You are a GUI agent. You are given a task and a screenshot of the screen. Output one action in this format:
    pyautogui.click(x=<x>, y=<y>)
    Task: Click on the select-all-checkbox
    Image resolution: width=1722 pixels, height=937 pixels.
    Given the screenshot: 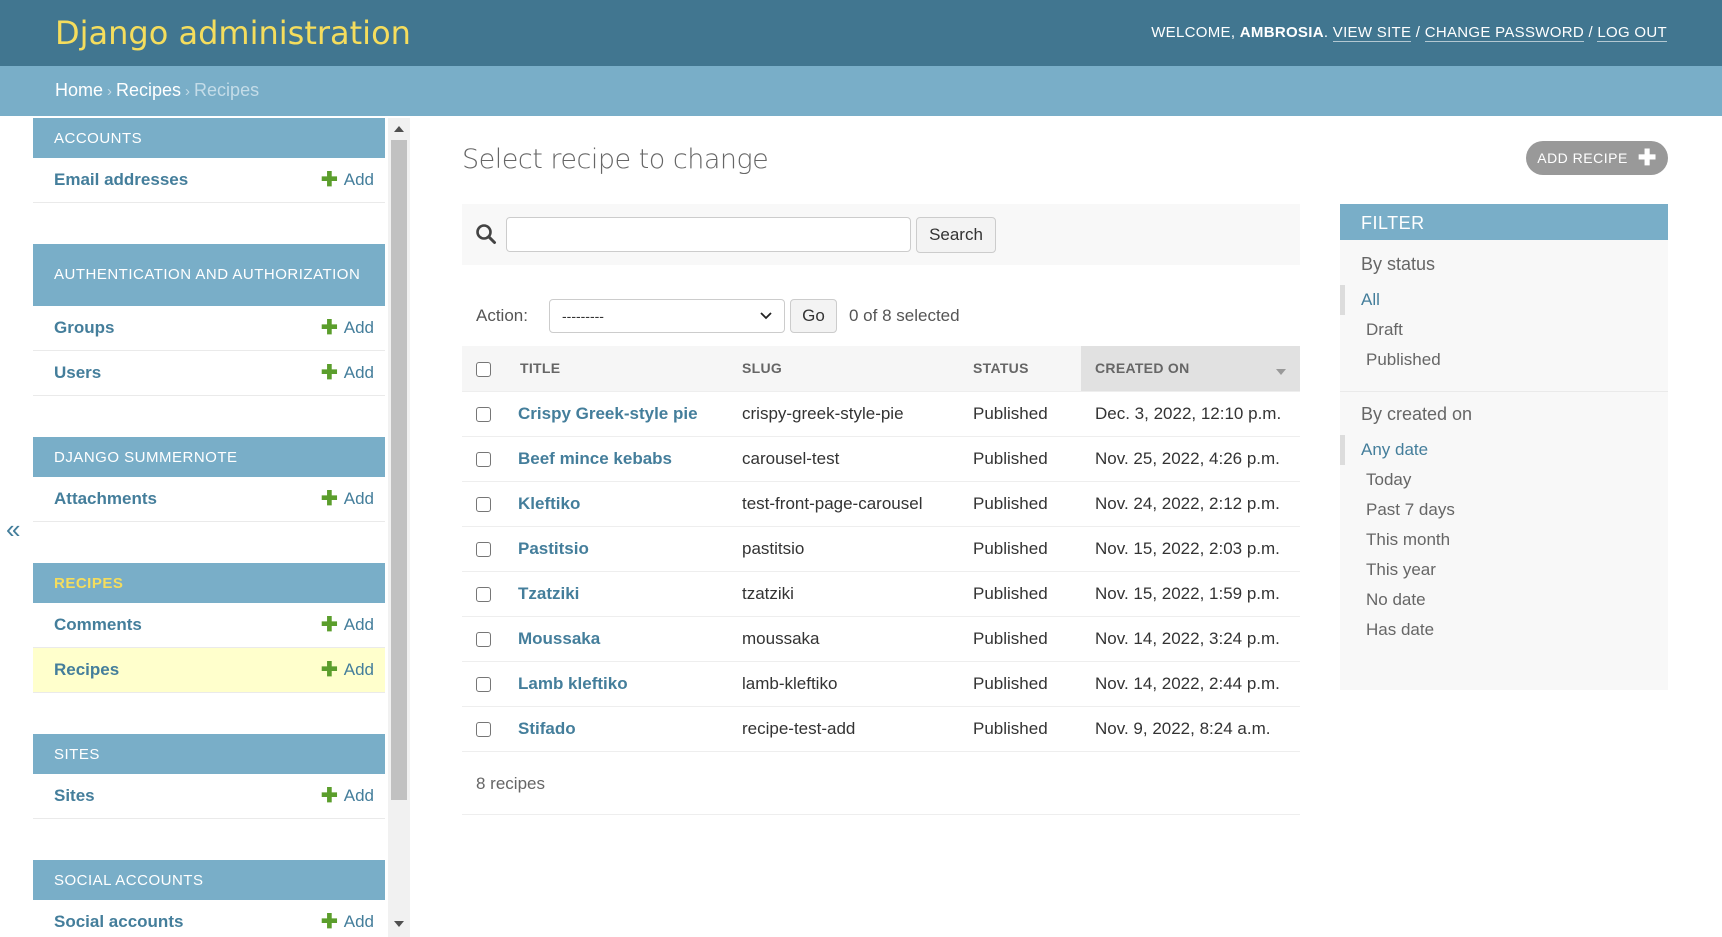 What is the action you would take?
    pyautogui.click(x=483, y=369)
    